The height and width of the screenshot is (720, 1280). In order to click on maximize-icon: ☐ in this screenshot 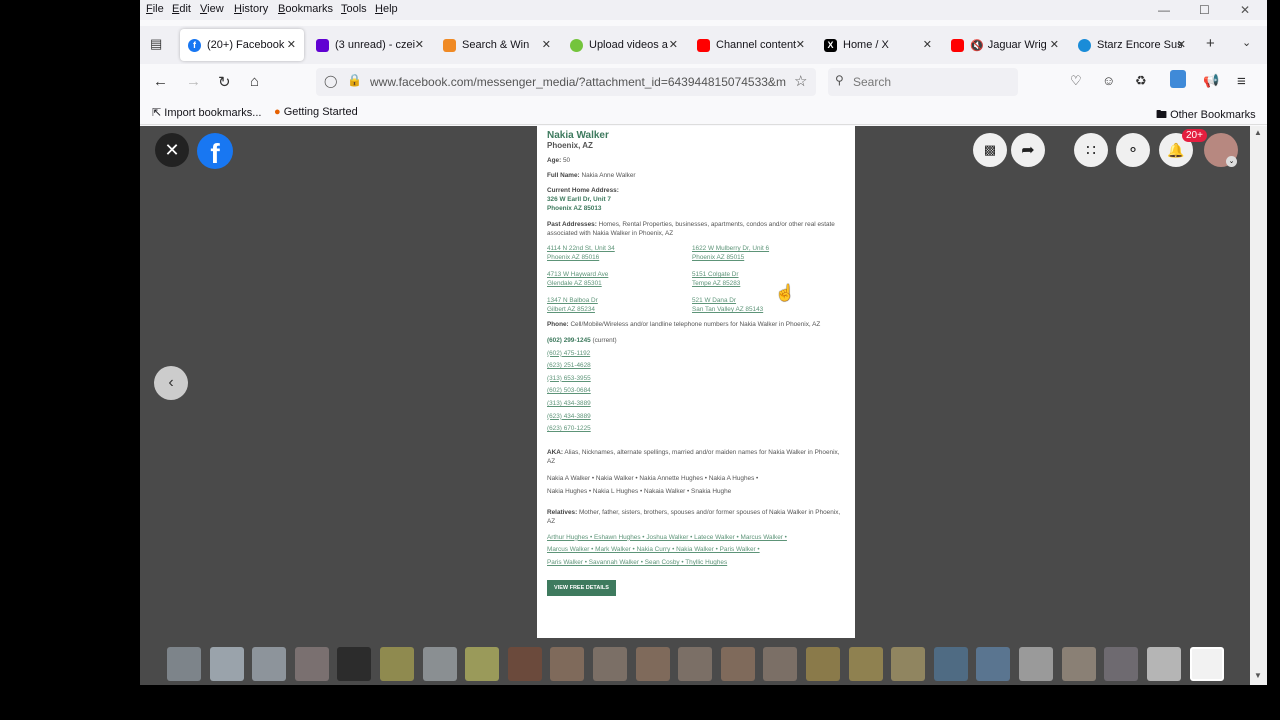, I will do `click(1204, 10)`.